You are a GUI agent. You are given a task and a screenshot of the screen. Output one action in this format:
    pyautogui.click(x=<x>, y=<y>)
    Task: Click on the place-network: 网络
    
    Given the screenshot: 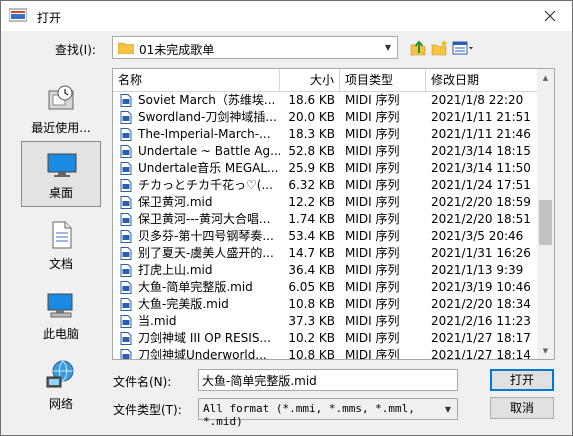 What is the action you would take?
    pyautogui.click(x=61, y=386)
    